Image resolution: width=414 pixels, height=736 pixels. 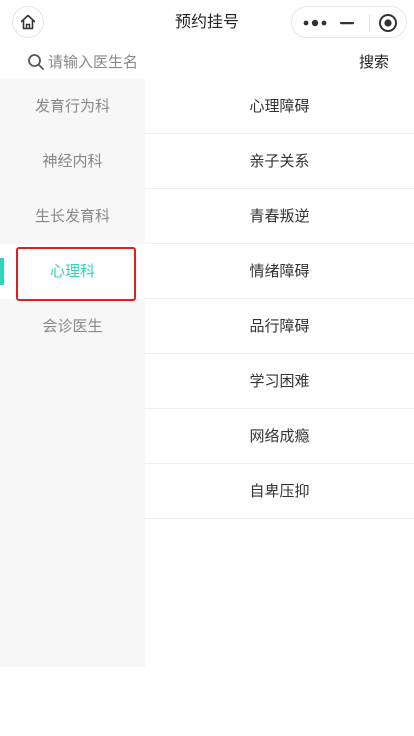 I want to click on sidebar-item-label: 心理科, so click(x=72, y=271).